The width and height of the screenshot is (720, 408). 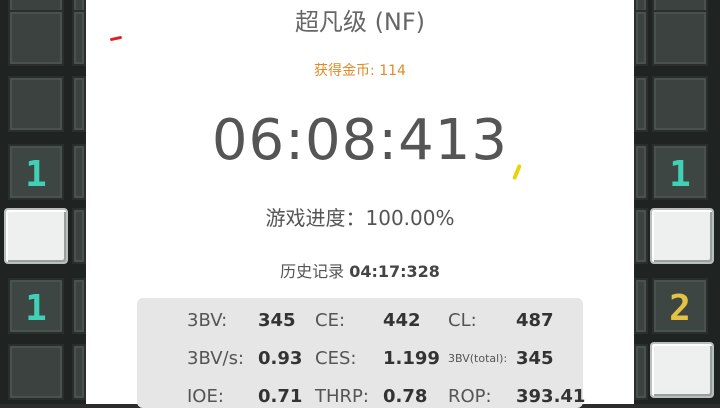 What do you see at coordinates (501, 320) in the screenshot?
I see `stat-cl: CL: 487` at bounding box center [501, 320].